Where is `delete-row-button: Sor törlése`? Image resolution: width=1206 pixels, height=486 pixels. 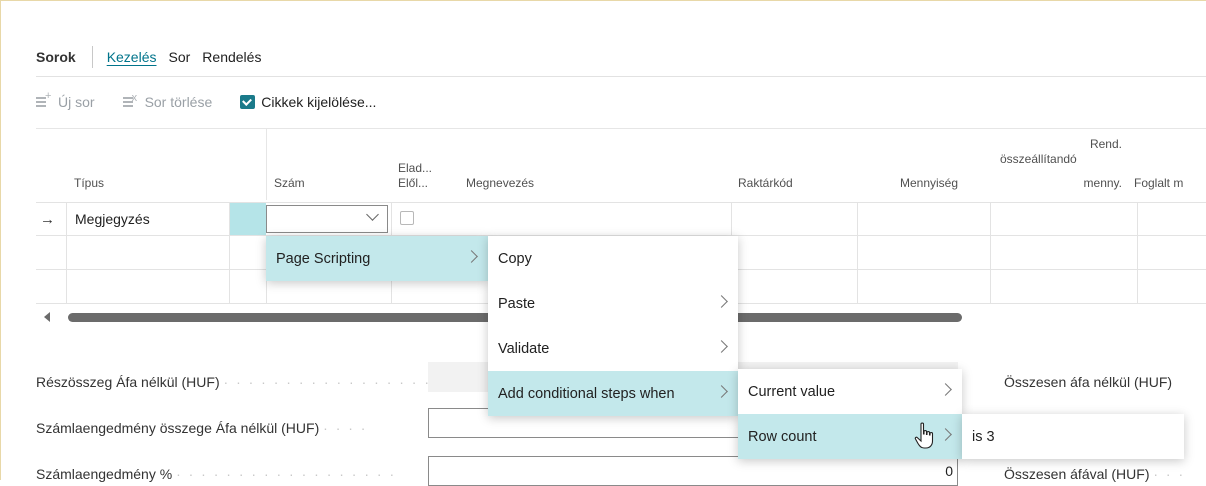
delete-row-button: Sor törlése is located at coordinates (167, 101).